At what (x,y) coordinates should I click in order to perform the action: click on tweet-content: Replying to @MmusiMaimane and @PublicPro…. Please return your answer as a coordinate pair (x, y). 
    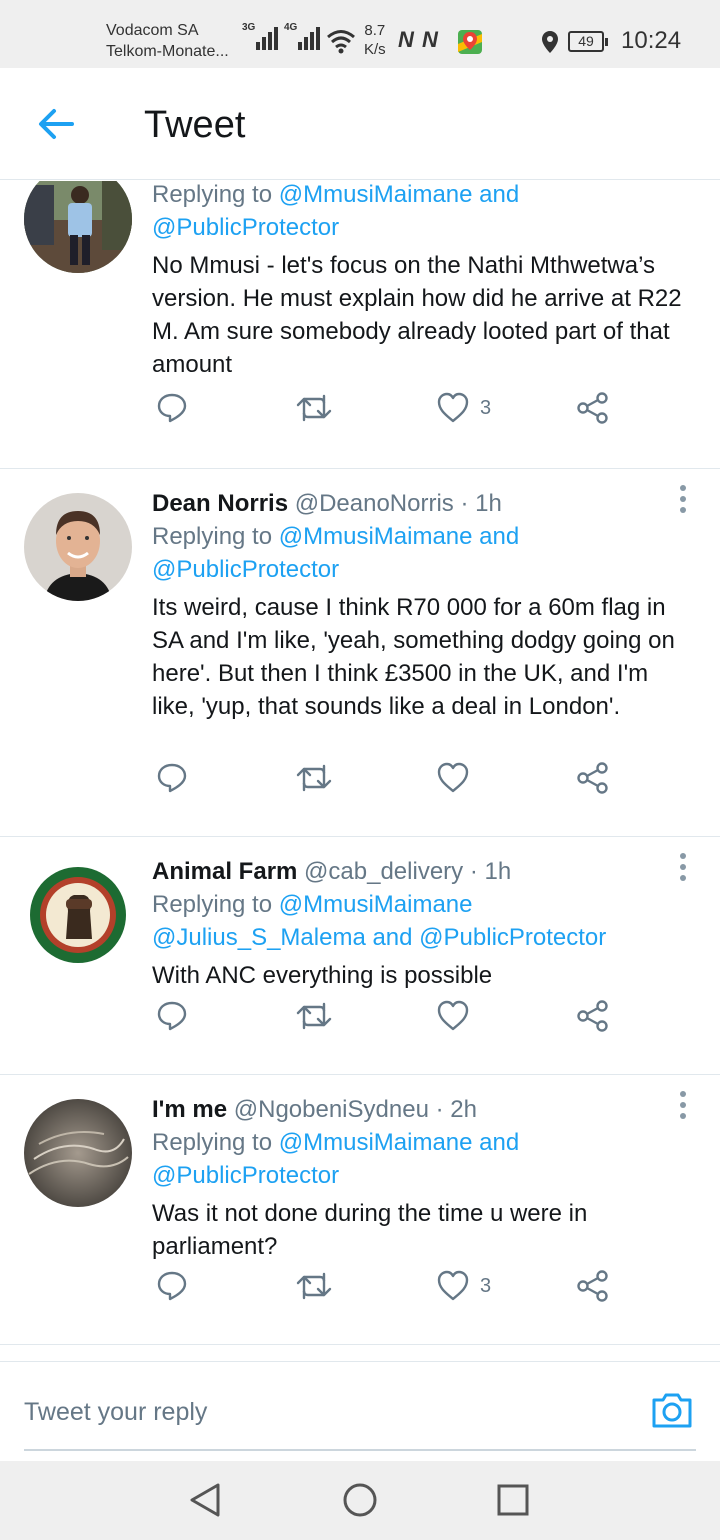
    Looking at the image, I should click on (424, 281).